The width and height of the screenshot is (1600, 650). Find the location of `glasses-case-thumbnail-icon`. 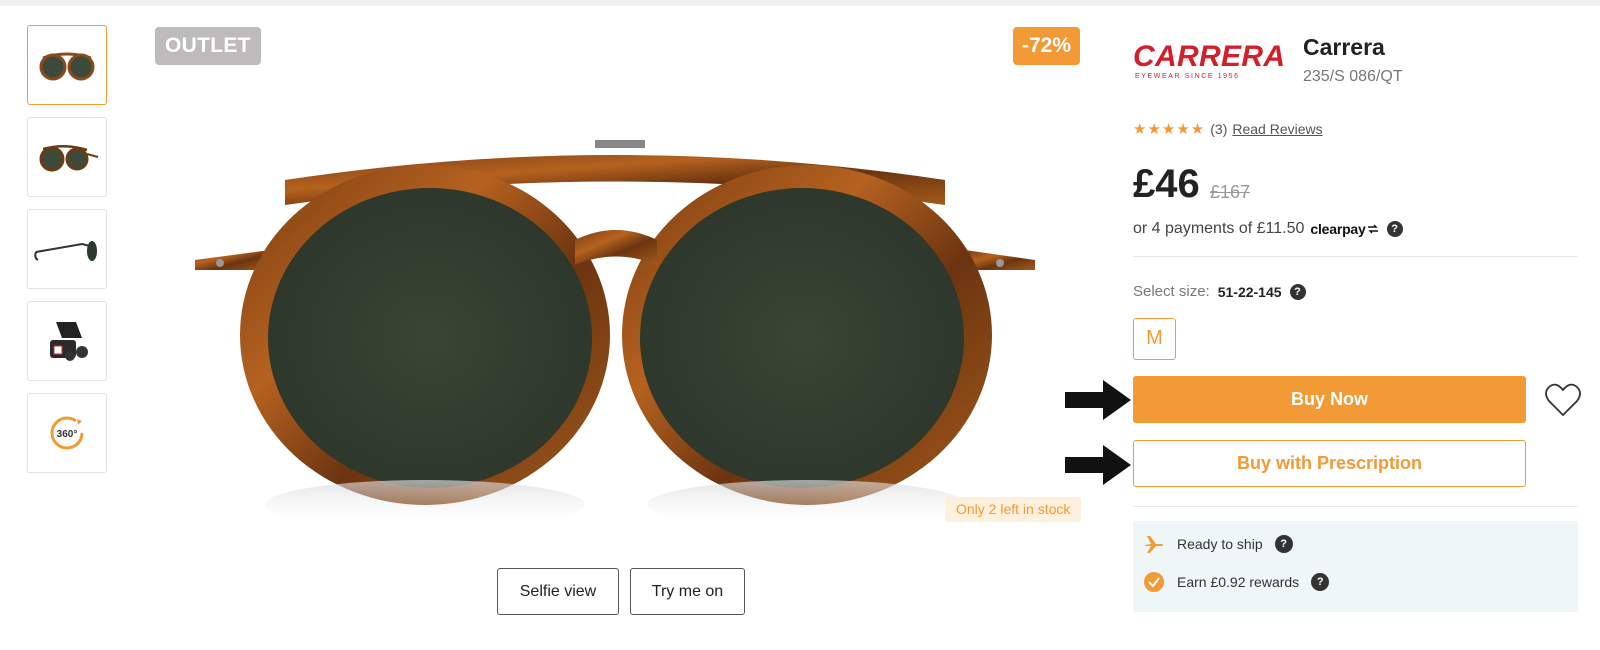

glasses-case-thumbnail-icon is located at coordinates (69, 341).